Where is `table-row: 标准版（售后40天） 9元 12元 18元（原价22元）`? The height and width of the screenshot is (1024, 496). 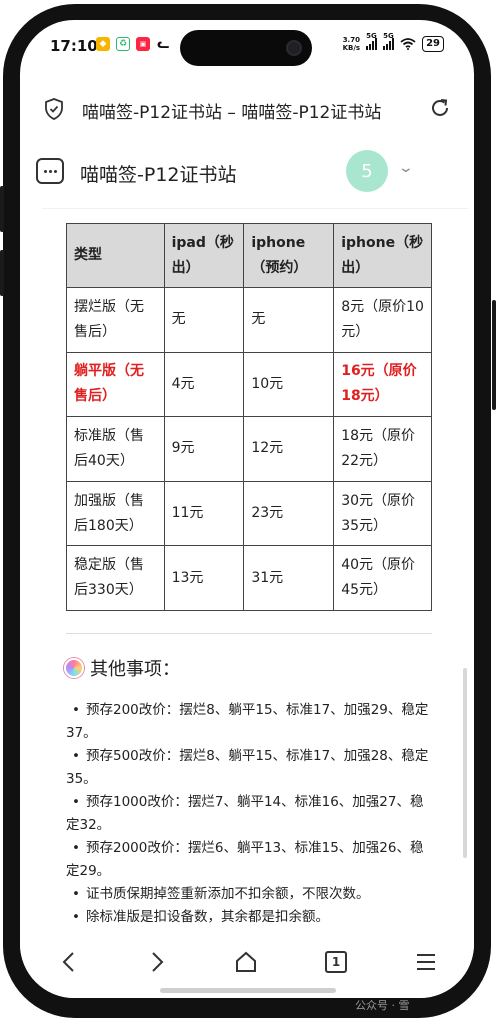
table-row: 标准版（售后40天） 9元 12元 18元（原价22元） is located at coordinates (249, 449).